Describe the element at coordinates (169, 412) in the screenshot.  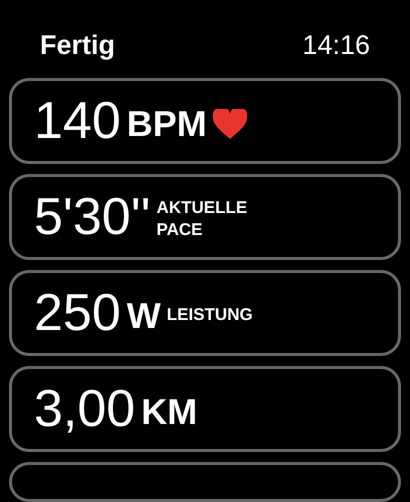
I see `metric-unit: KM` at that location.